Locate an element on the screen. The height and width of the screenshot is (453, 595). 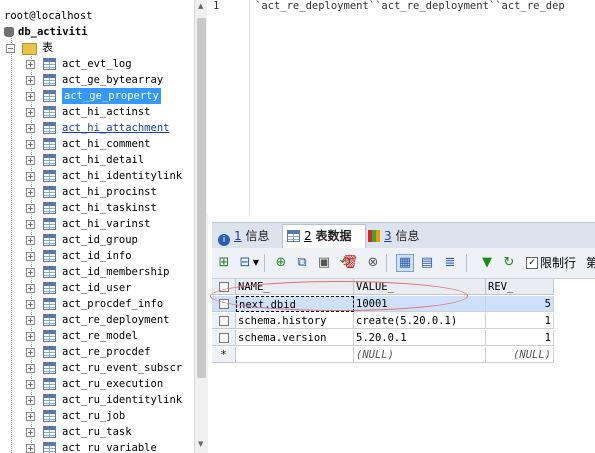
column-header: VALUE_ is located at coordinates (420, 287).